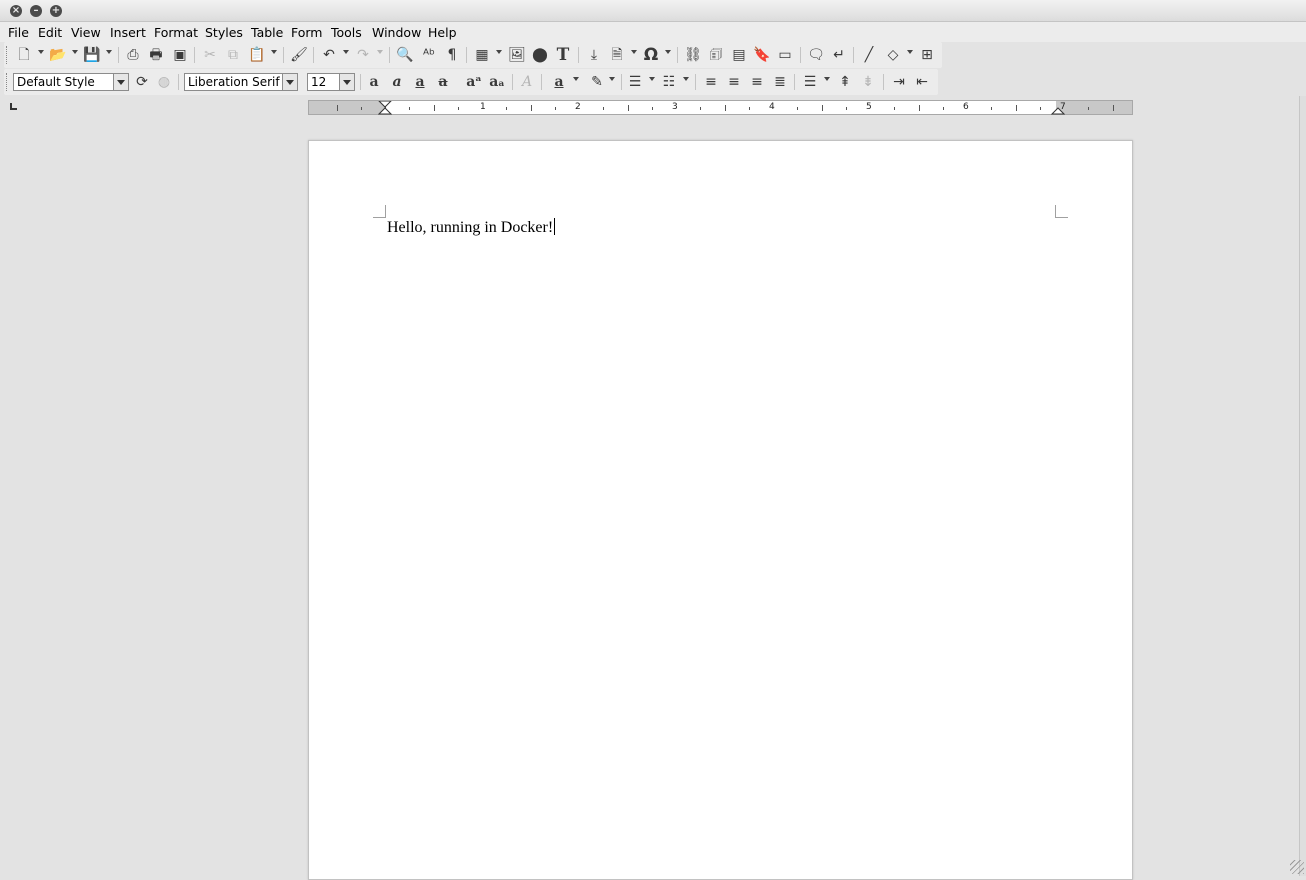 Image resolution: width=1306 pixels, height=880 pixels. What do you see at coordinates (910, 52) in the screenshot?
I see `shapes-dropdown-icon` at bounding box center [910, 52].